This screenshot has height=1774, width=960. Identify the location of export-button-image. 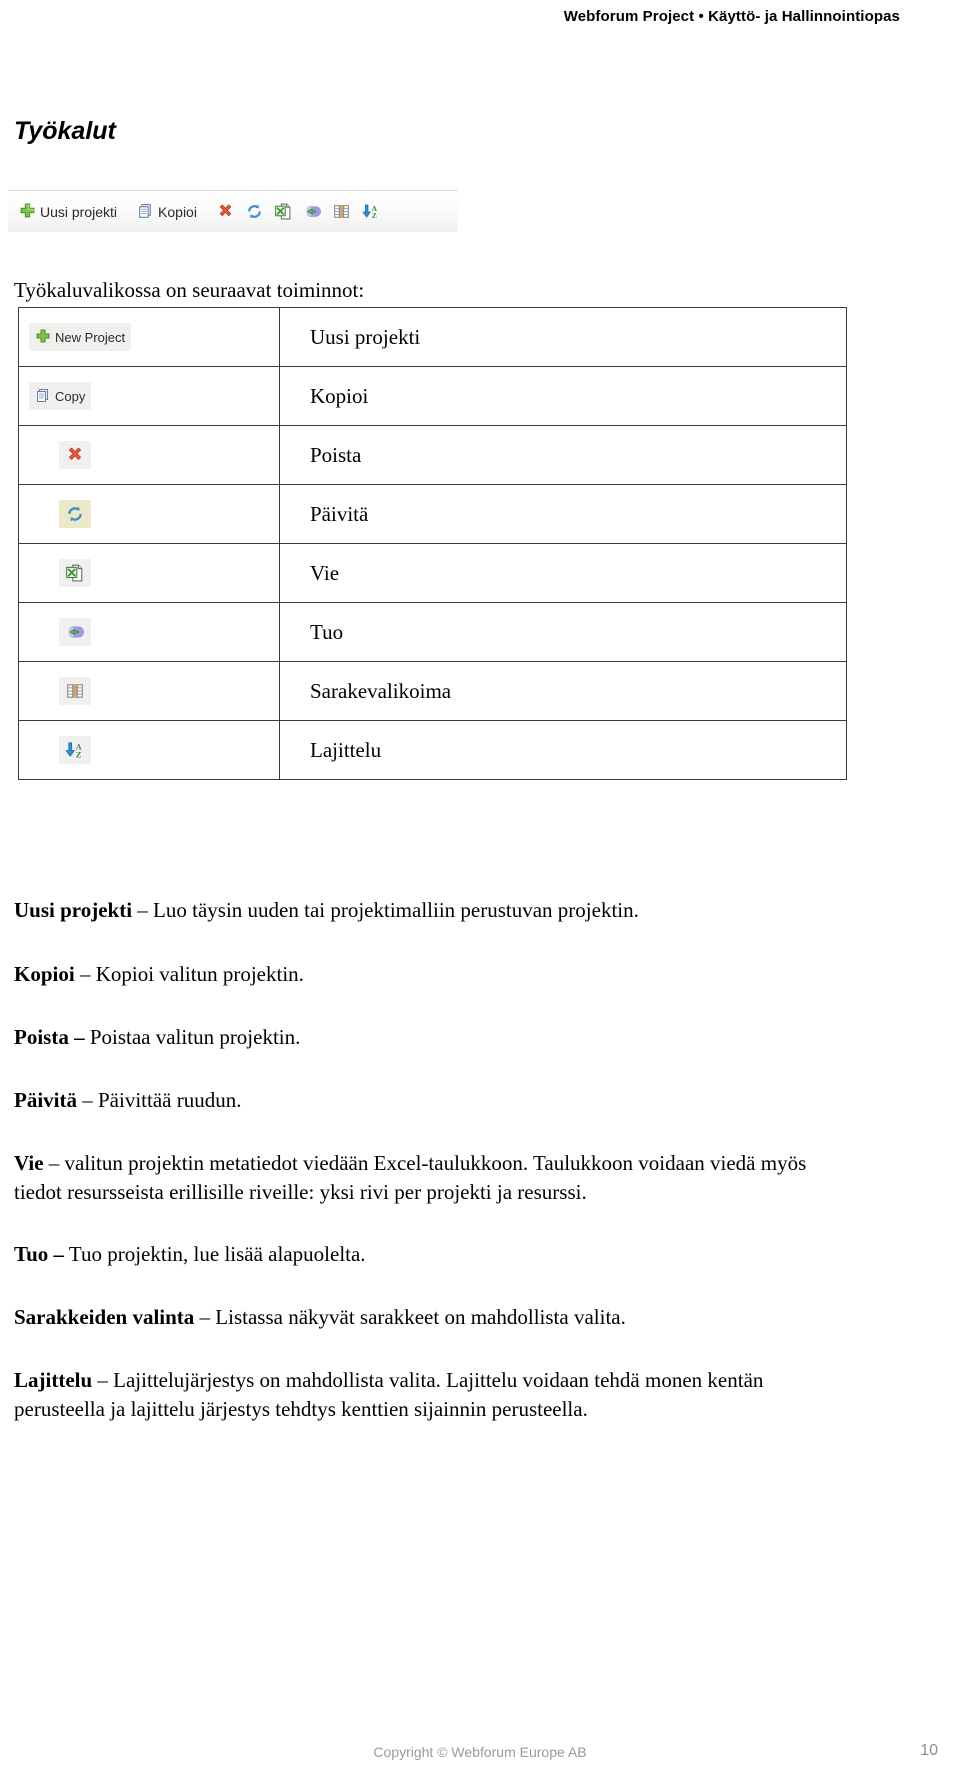
(75, 573).